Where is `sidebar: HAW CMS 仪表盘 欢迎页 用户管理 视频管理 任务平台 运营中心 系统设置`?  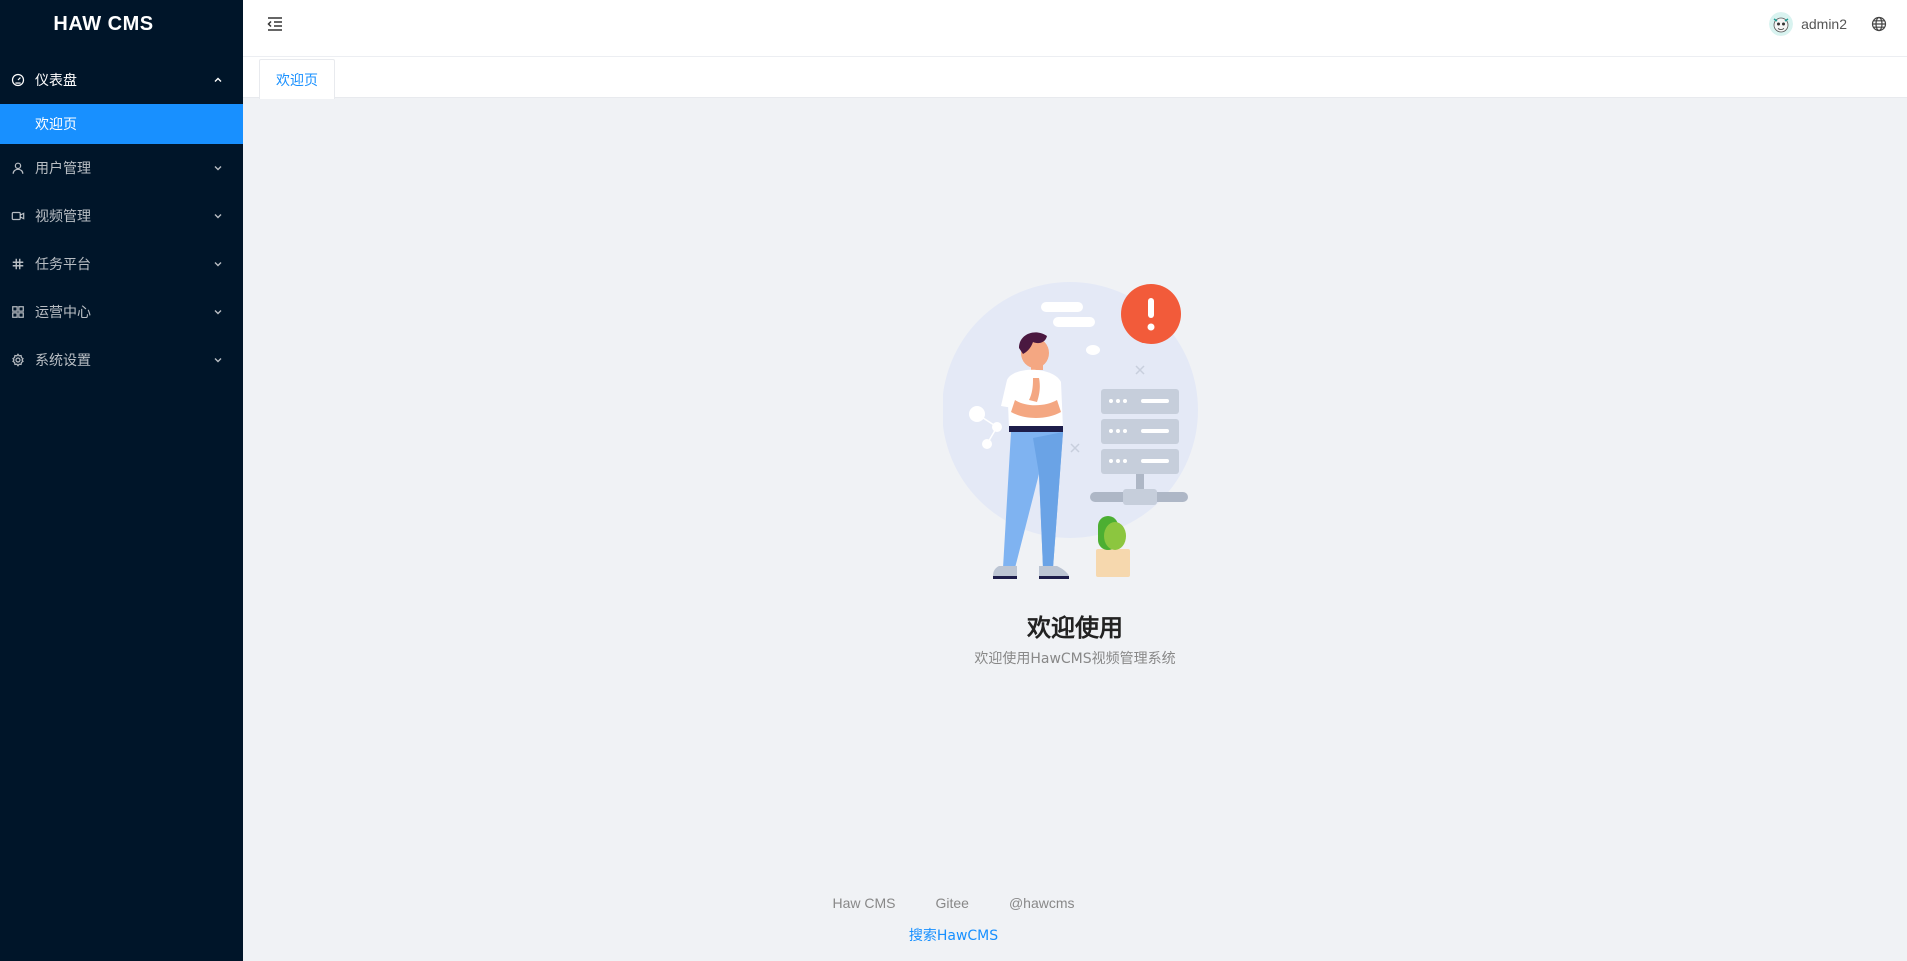
sidebar: HAW CMS 仪表盘 欢迎页 用户管理 视频管理 任务平台 运营中心 系统设置 is located at coordinates (121, 480).